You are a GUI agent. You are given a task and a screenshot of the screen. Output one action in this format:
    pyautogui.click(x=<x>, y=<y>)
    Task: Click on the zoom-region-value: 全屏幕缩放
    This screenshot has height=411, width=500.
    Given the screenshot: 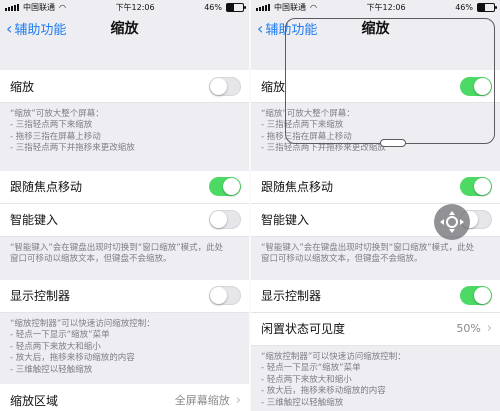 What is the action you would take?
    pyautogui.click(x=202, y=401)
    